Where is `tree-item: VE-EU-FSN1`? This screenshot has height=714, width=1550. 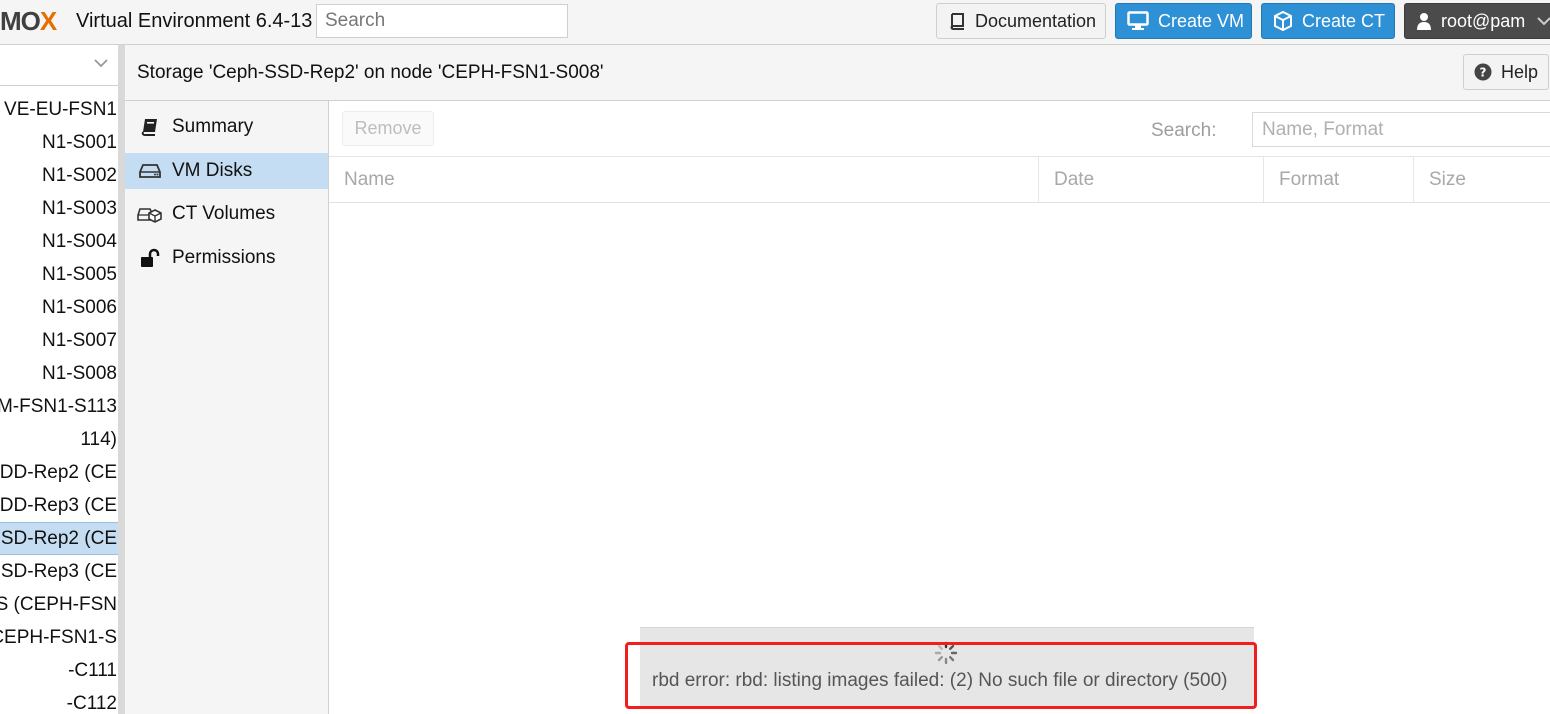 tree-item: VE-EU-FSN1 is located at coordinates (59, 109).